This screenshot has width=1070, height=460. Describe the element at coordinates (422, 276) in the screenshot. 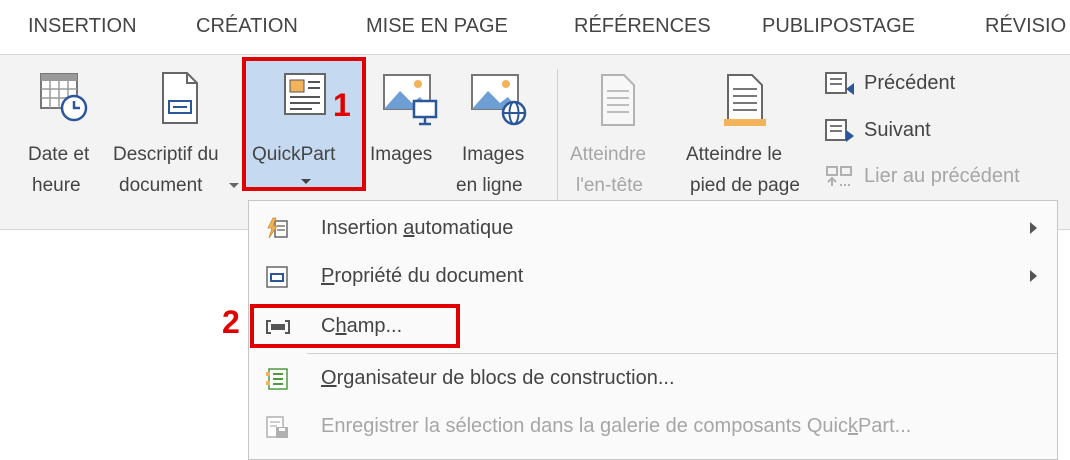

I see `menu-label-document-property: Propriété du document` at that location.